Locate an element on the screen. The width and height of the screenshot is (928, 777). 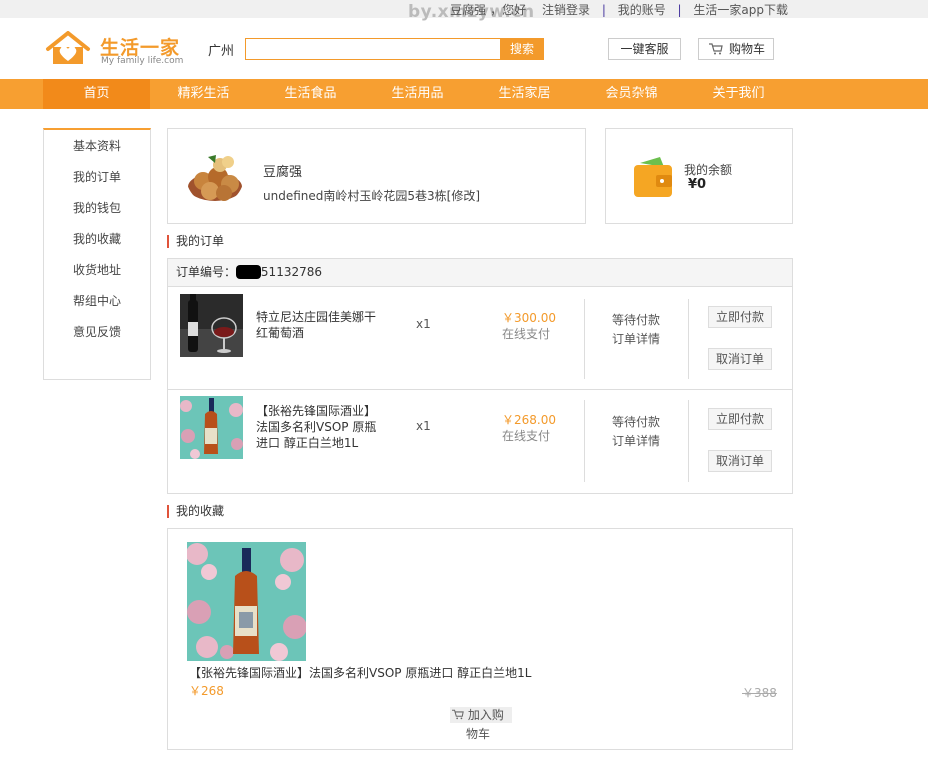
product-name: 【张裕先锋国际酒业】法国多名利VSOP 原瓶进口 醇正白兰地1L is located at coordinates (321, 427).